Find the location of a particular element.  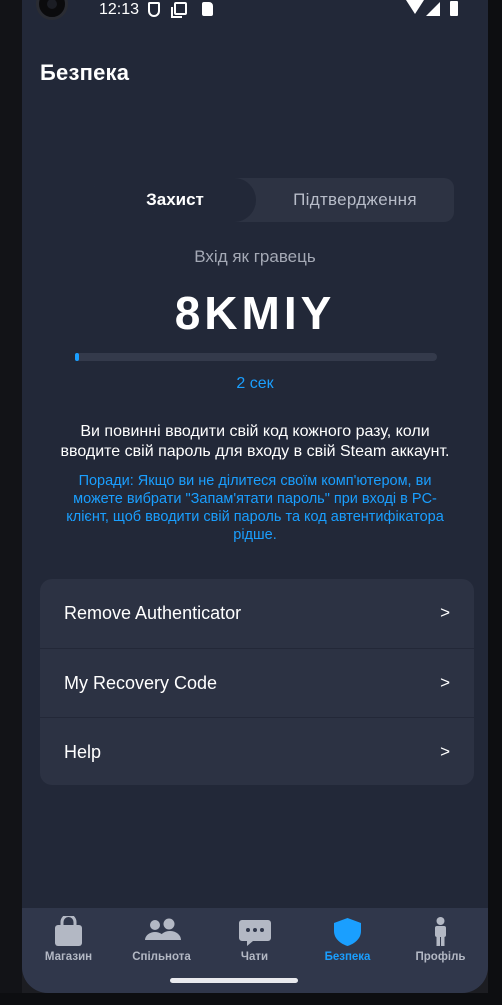

menu-item-label: Help is located at coordinates (83, 752).